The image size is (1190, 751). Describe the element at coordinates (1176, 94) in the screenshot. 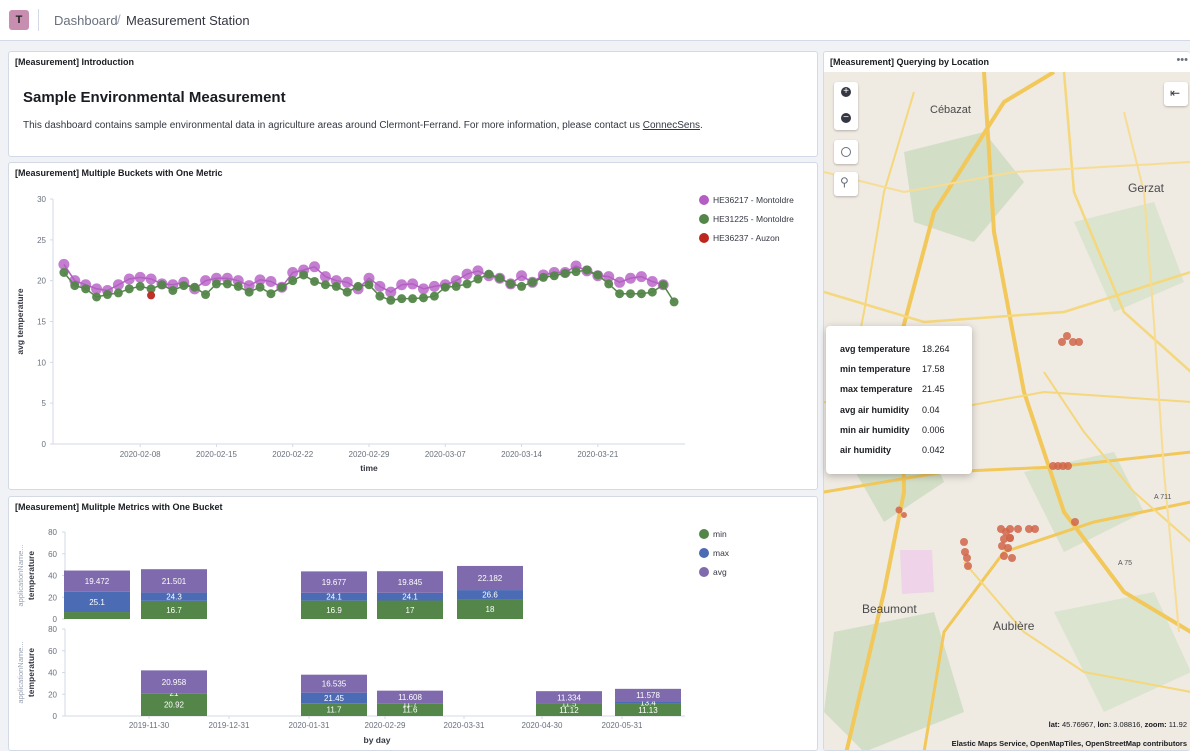

I see `layers-toggle-button: ⇤` at that location.